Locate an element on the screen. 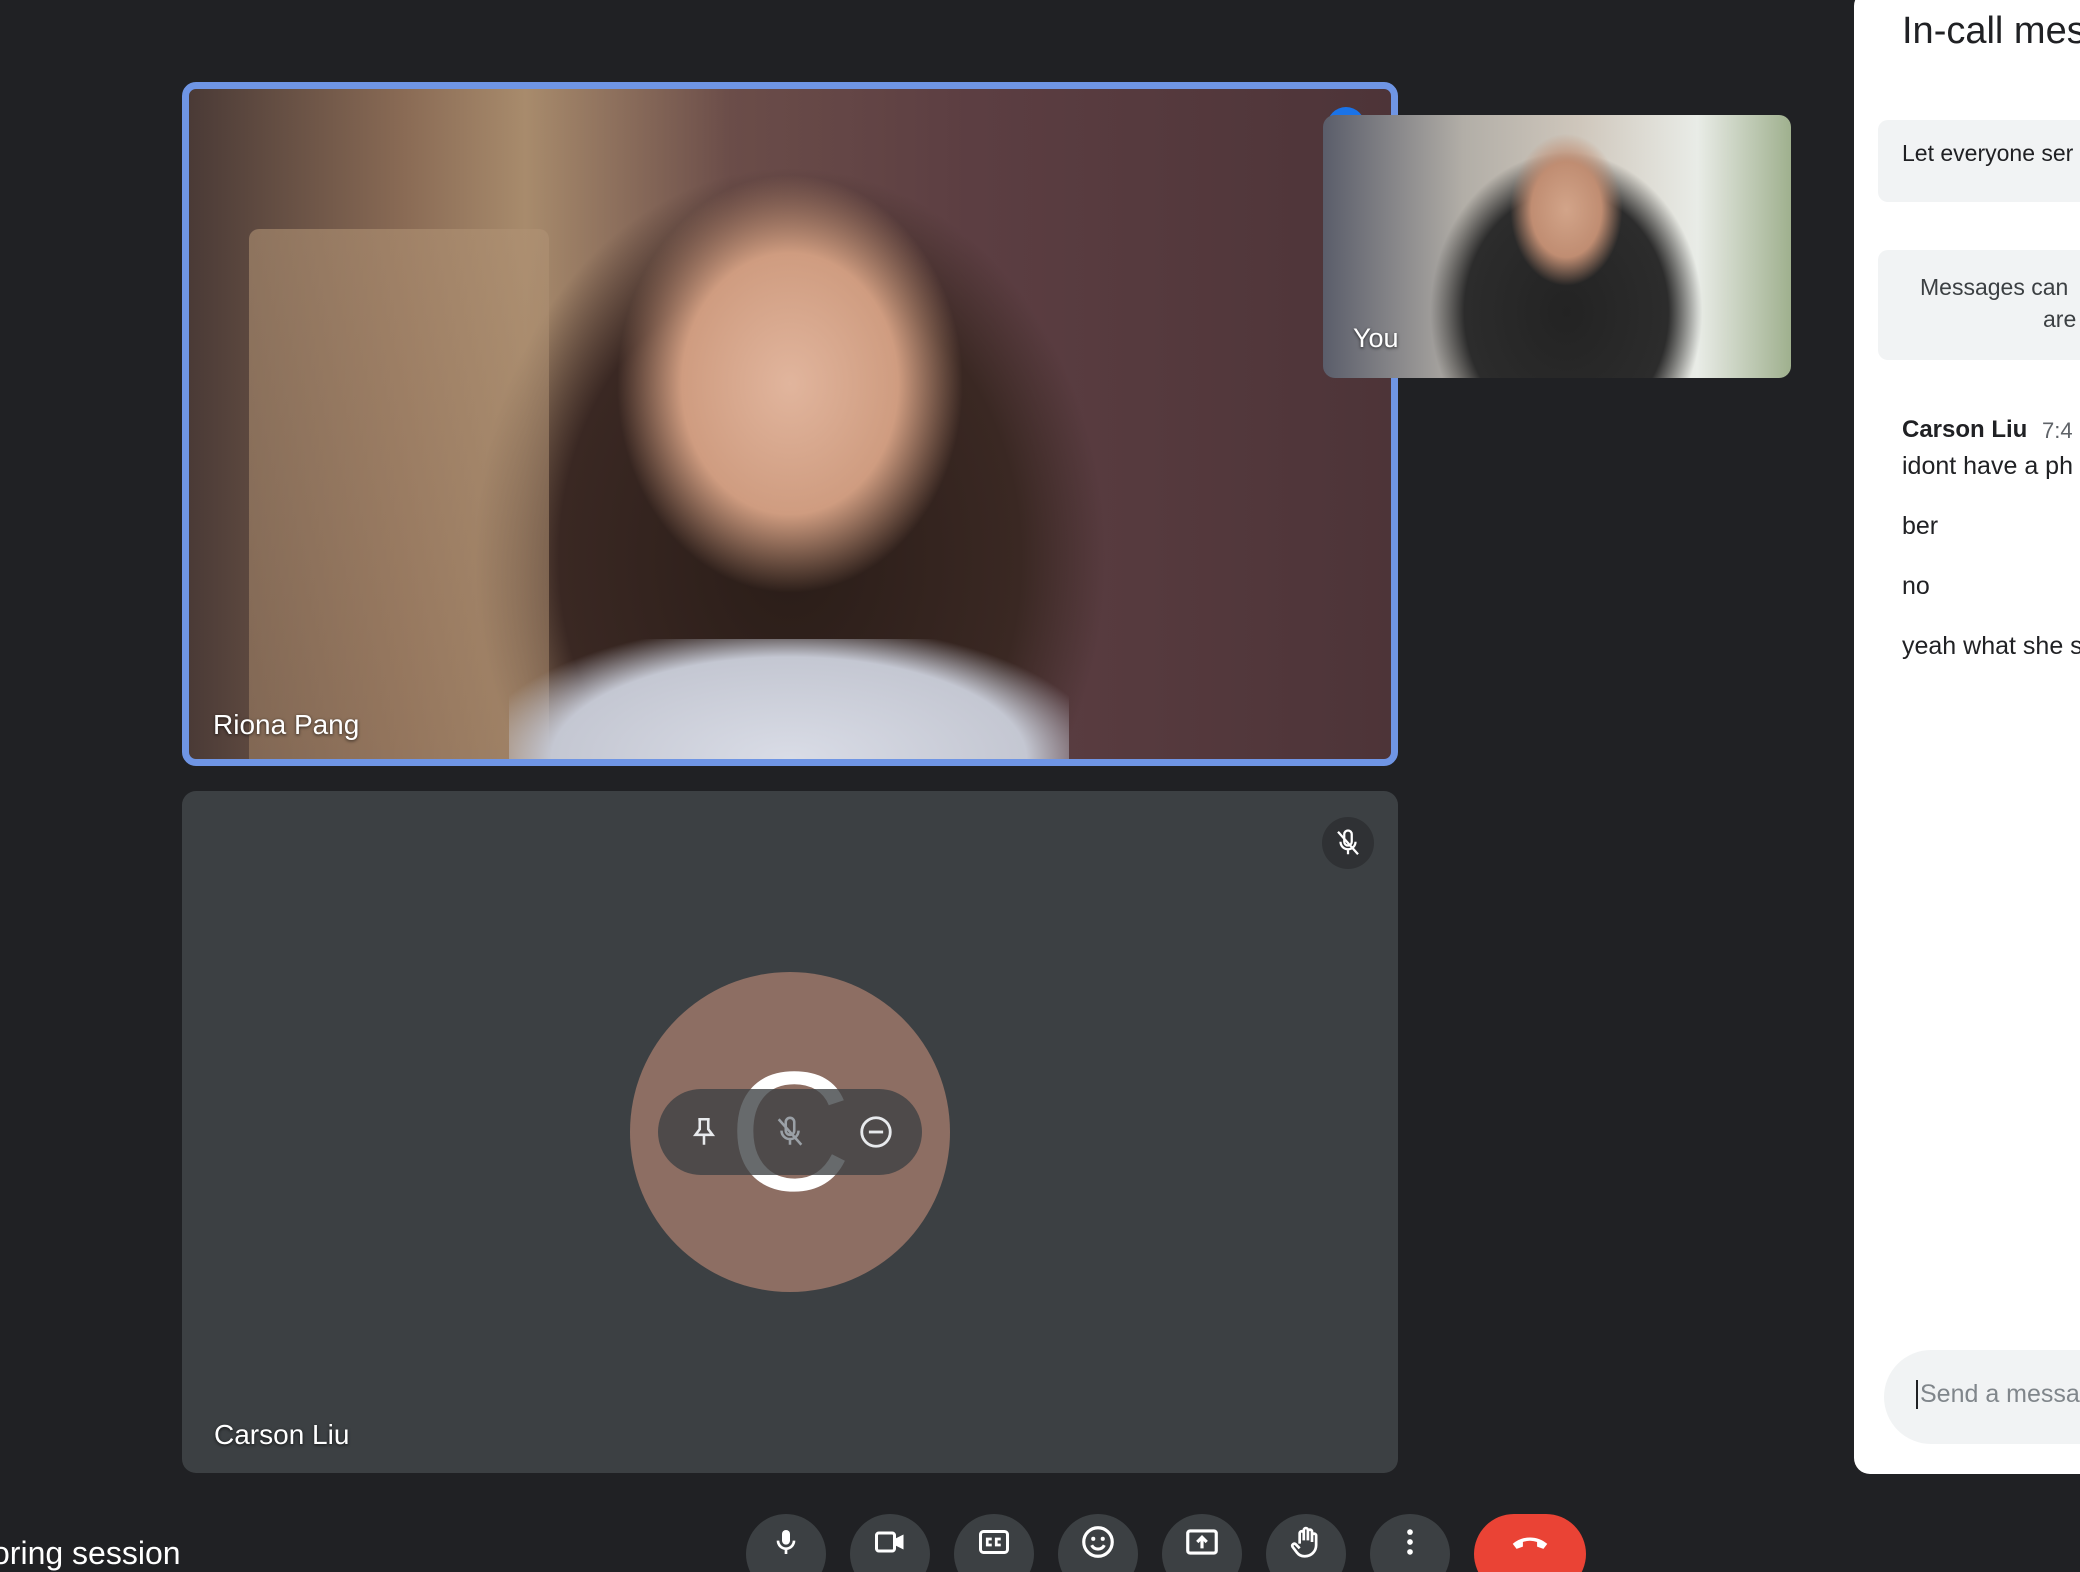 Image resolution: width=2080 pixels, height=1572 pixels. tile-hover-controls is located at coordinates (790, 1132).